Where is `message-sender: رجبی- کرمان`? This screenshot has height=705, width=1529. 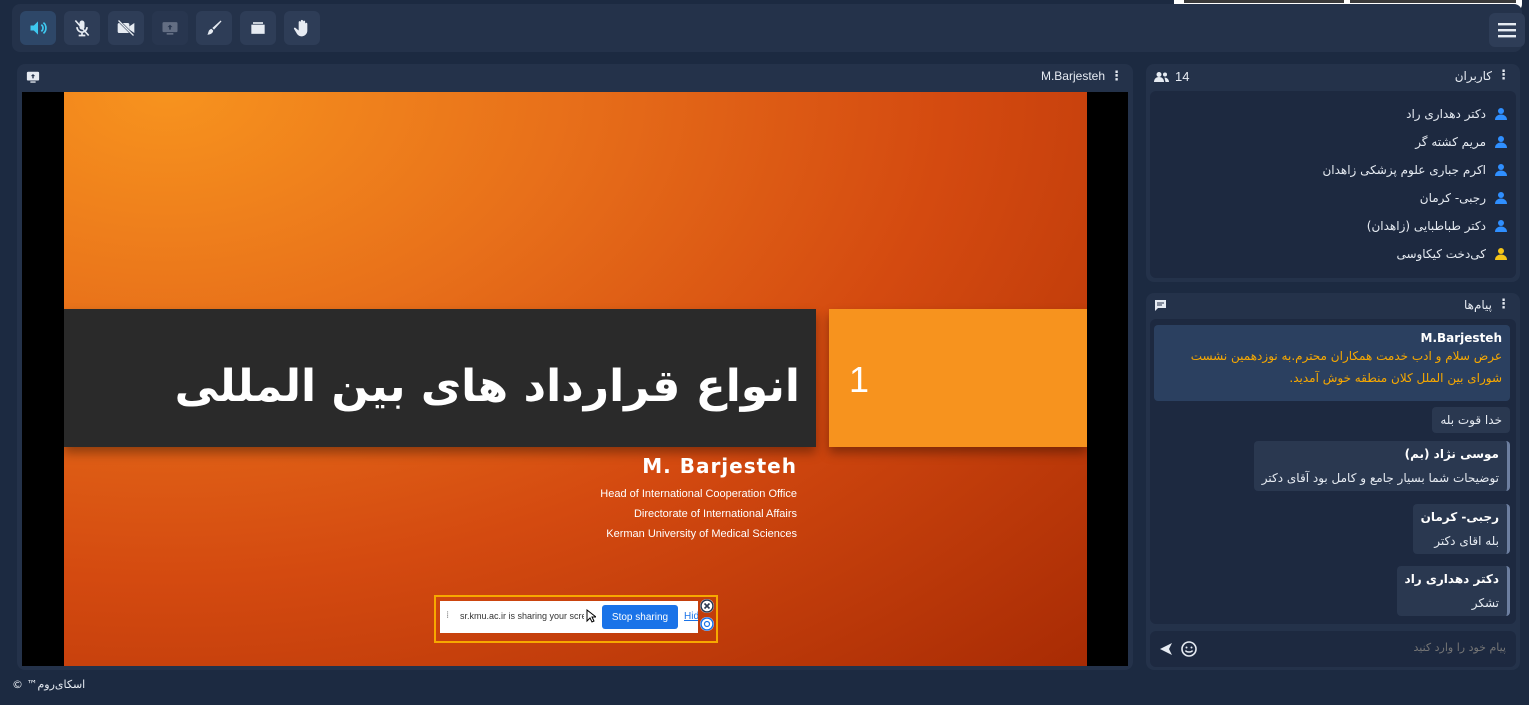 message-sender: رجبی- کرمان is located at coordinates (1459, 517).